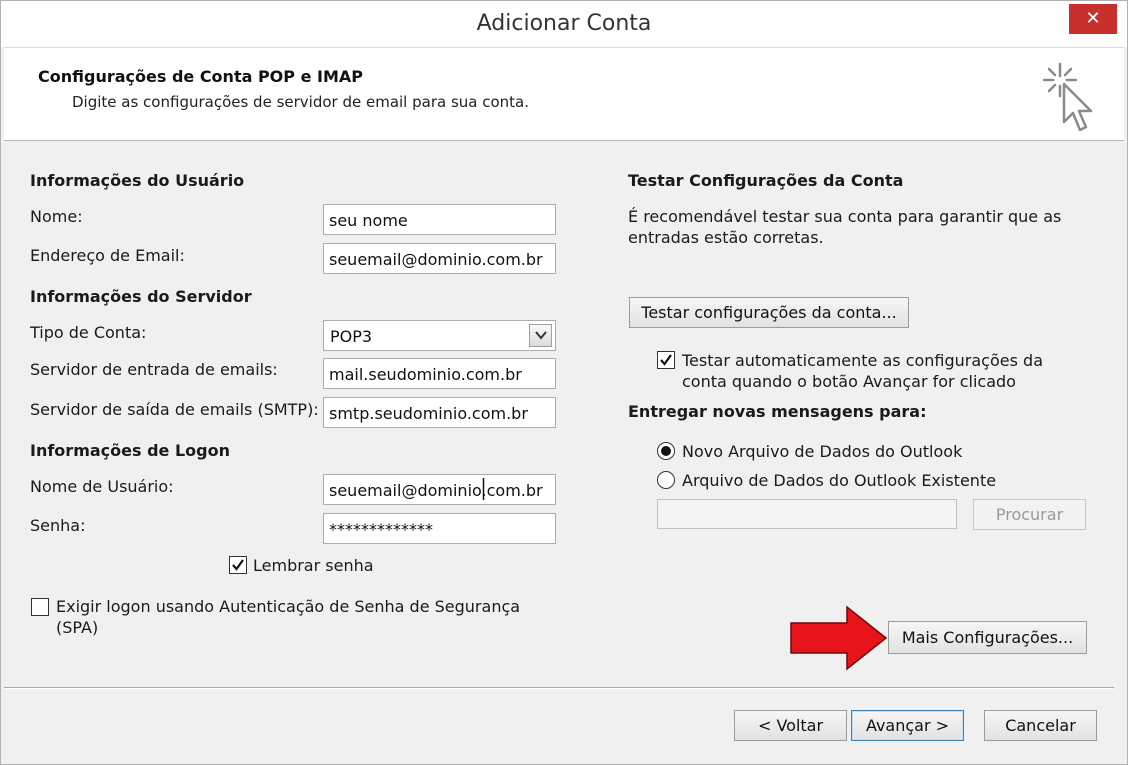 This screenshot has height=765, width=1128. What do you see at coordinates (540, 335) in the screenshot?
I see `chevron-down-icon` at bounding box center [540, 335].